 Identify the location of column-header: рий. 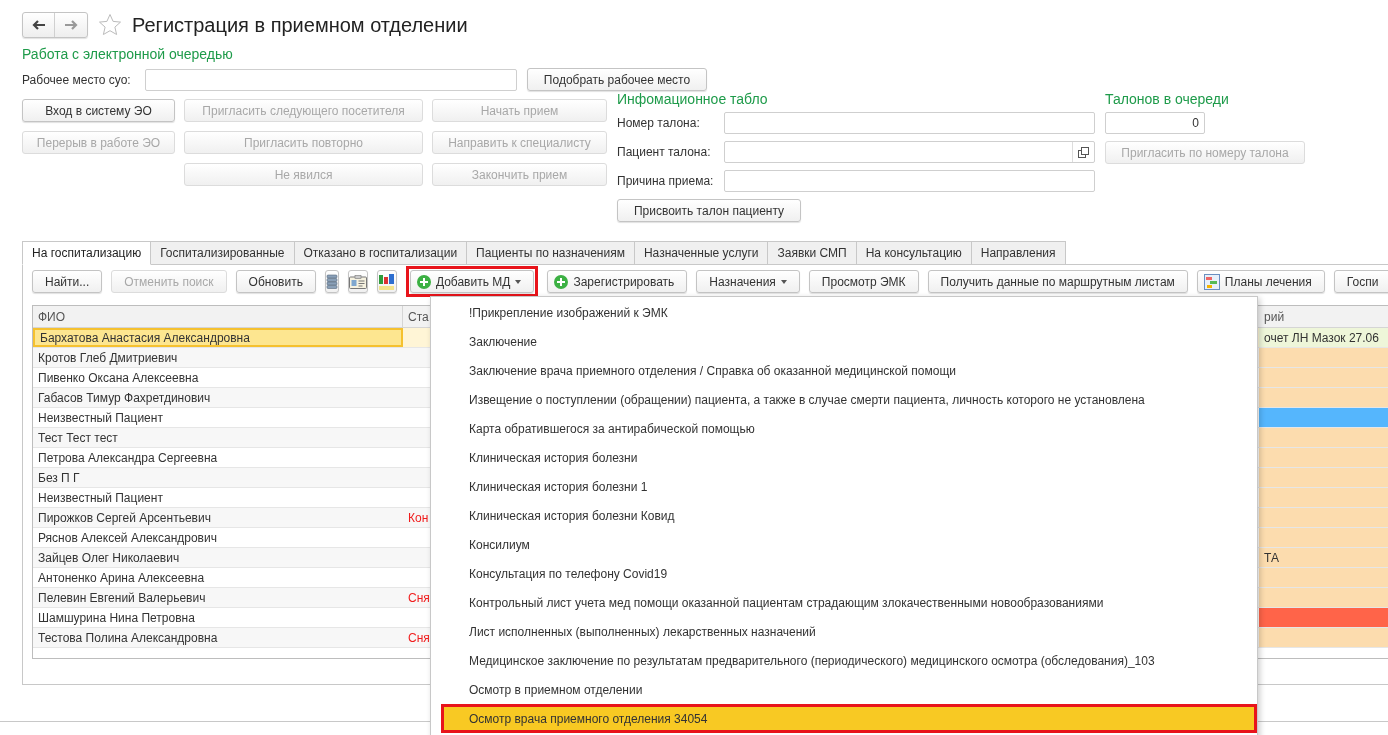
(1274, 317).